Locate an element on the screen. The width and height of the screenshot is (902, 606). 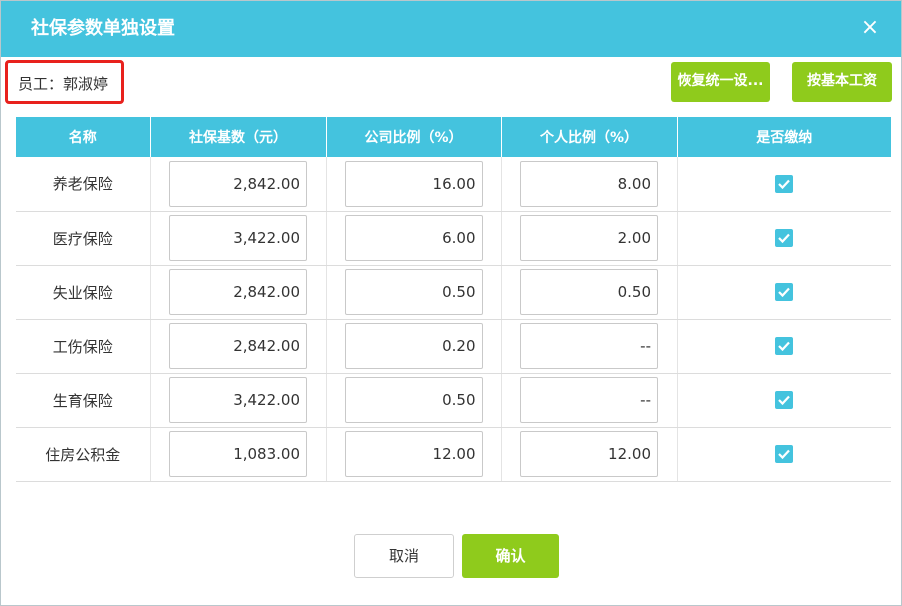
table-row: 生育保险 3,422.00 0.50 -- is located at coordinates (453, 400).